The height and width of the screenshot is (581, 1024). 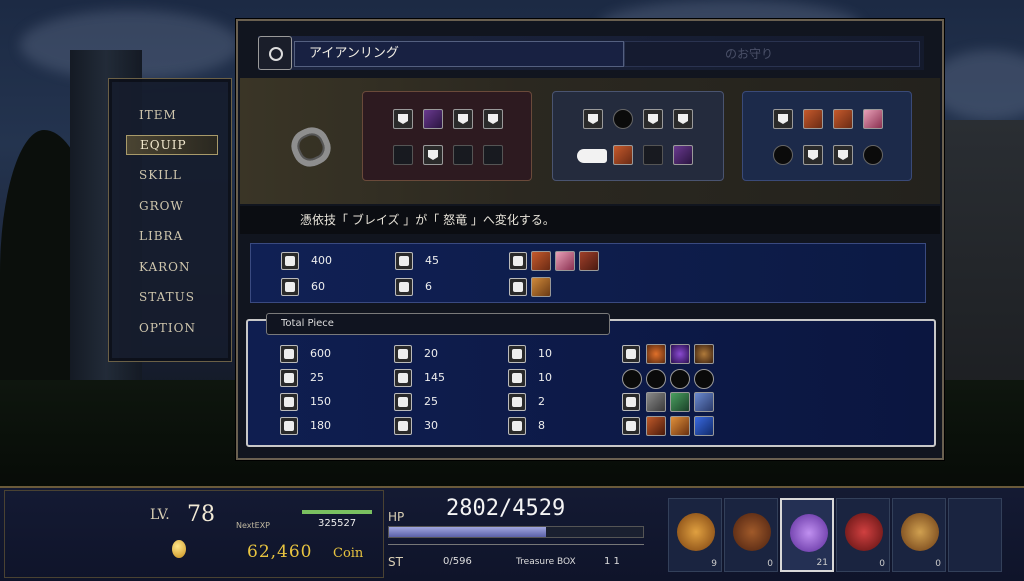 I want to click on total-luck: 25, so click(x=431, y=401).